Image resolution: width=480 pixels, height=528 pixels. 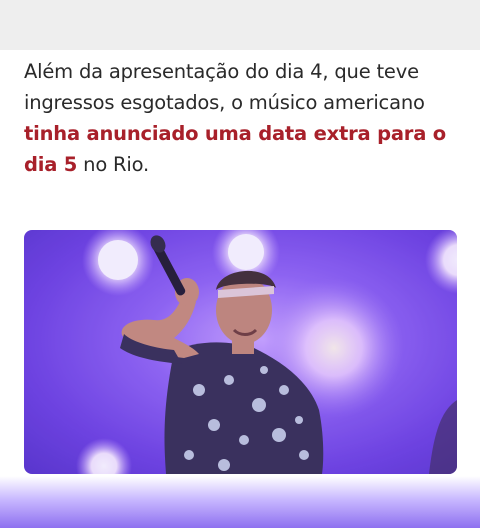 I want to click on highlight-link: tinha anunciado uma data extra para o, so click(x=242, y=133).